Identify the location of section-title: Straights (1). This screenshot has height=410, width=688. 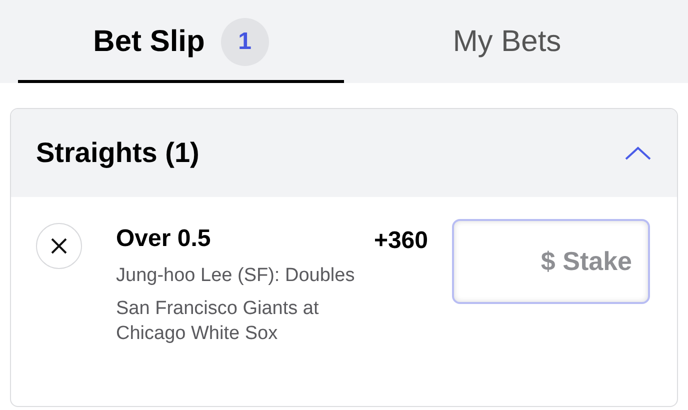
(118, 153).